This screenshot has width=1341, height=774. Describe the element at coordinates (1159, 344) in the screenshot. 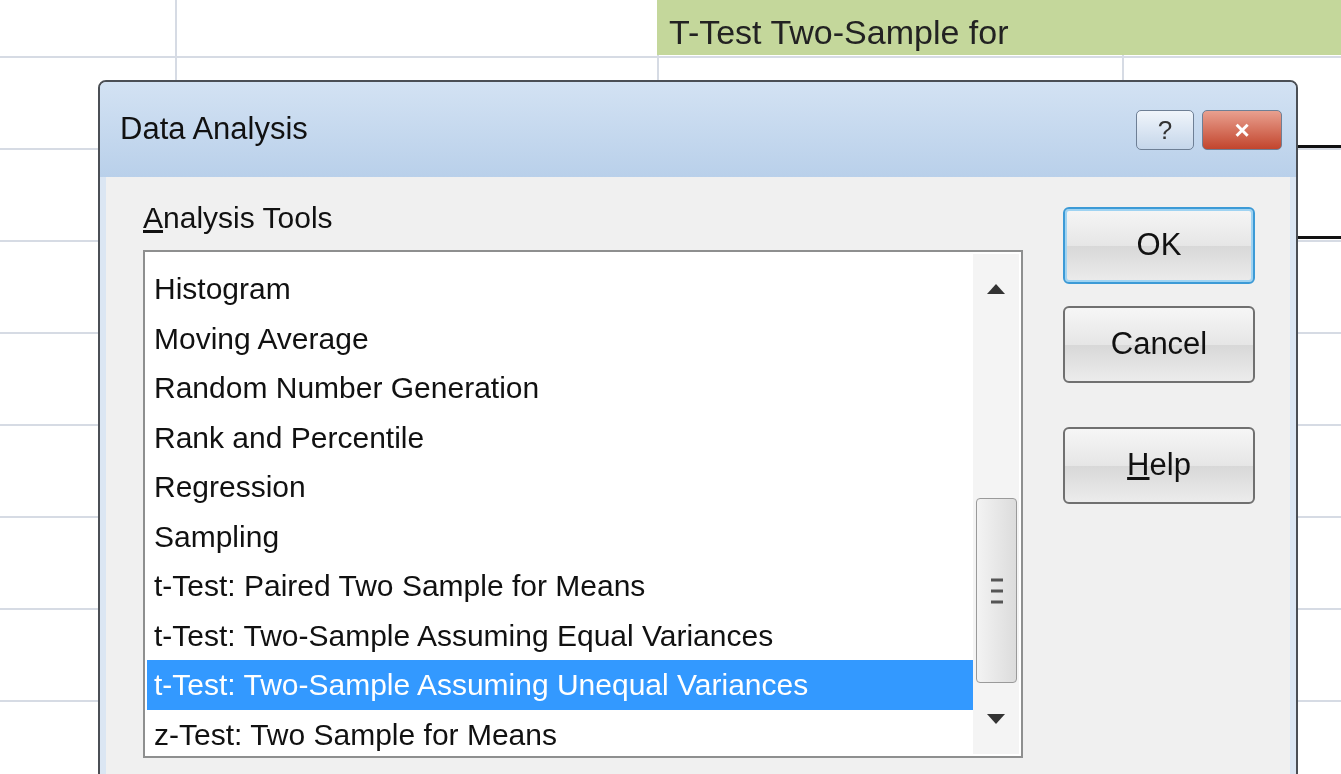

I see `dialog-button: Cancel` at that location.